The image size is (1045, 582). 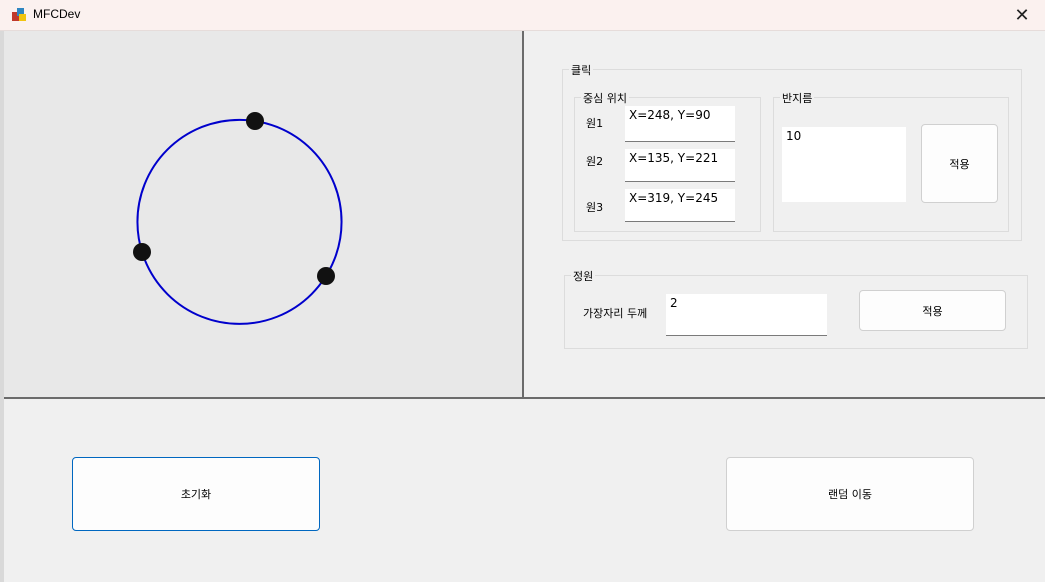 What do you see at coordinates (19, 14) in the screenshot?
I see `app-icon` at bounding box center [19, 14].